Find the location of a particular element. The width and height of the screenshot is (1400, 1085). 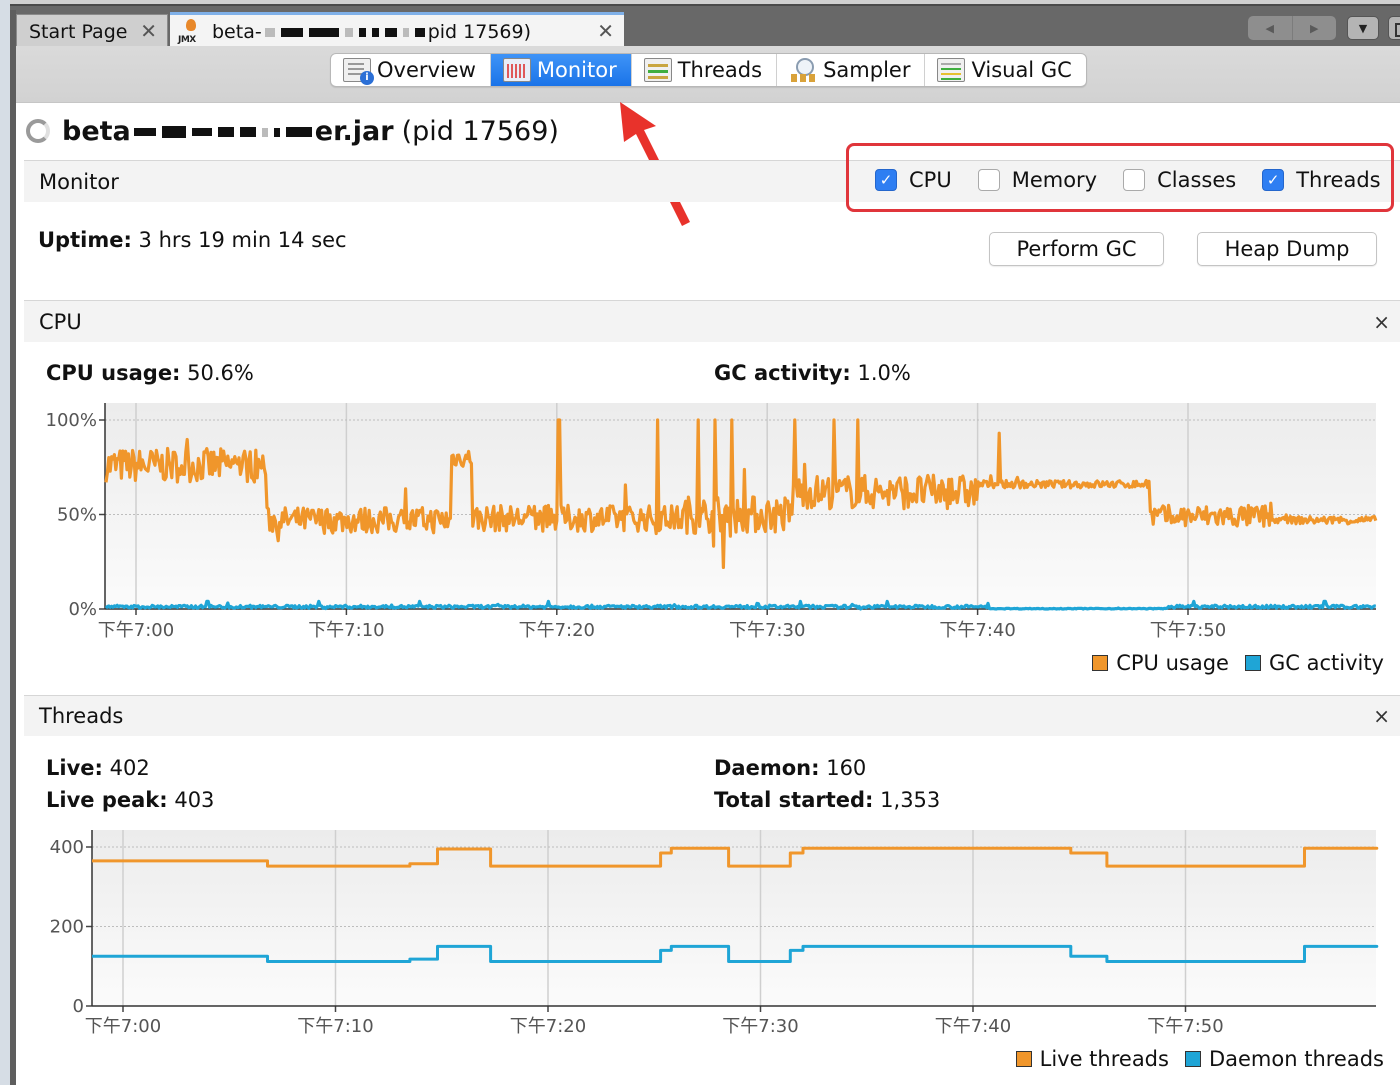

stat-value: 160 is located at coordinates (846, 768).